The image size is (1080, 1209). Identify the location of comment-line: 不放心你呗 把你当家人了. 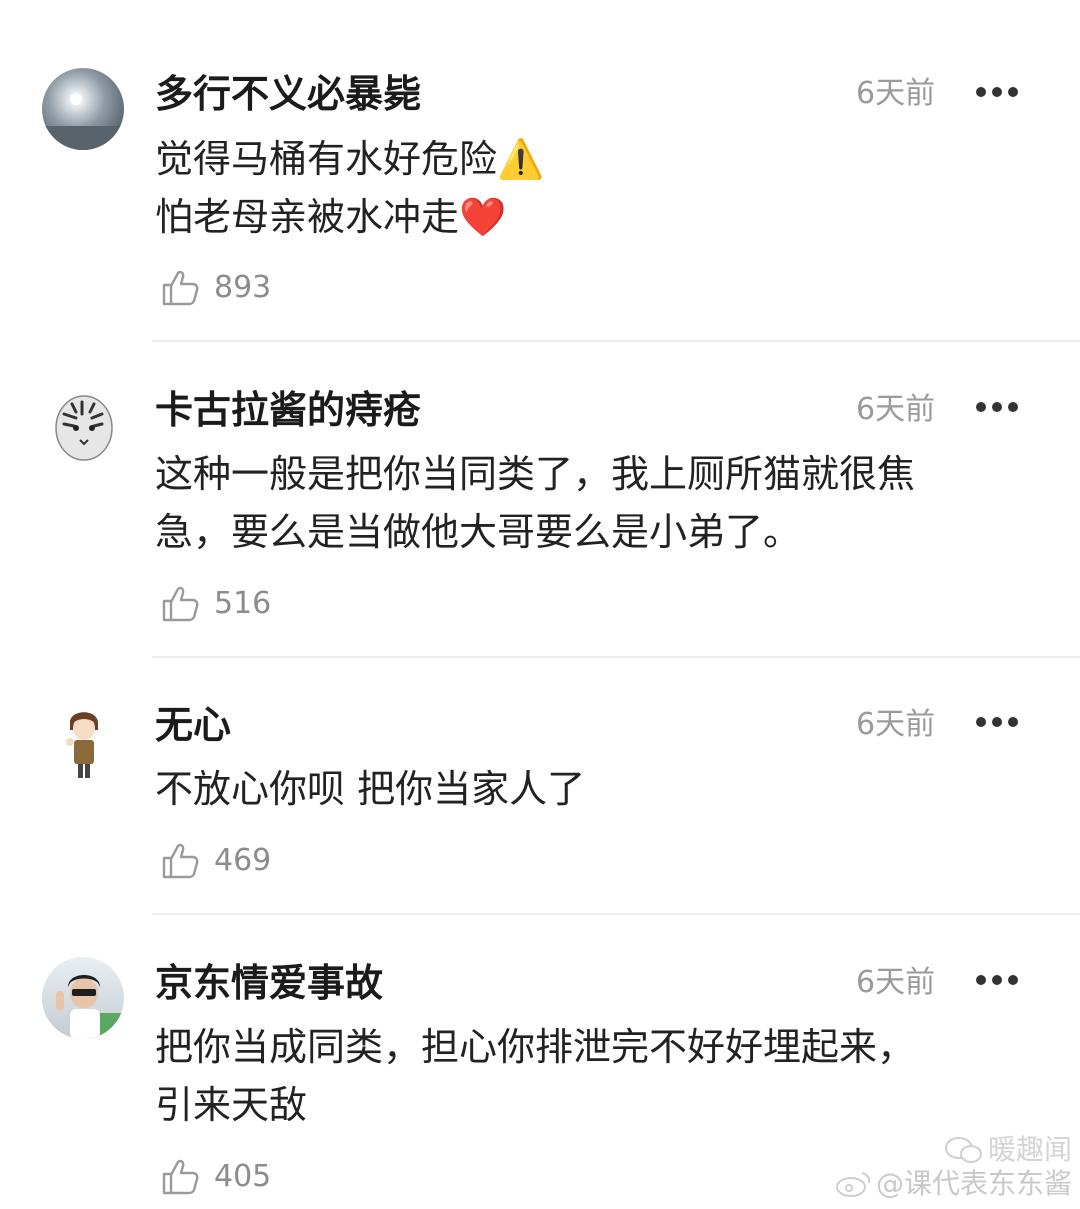
(370, 789).